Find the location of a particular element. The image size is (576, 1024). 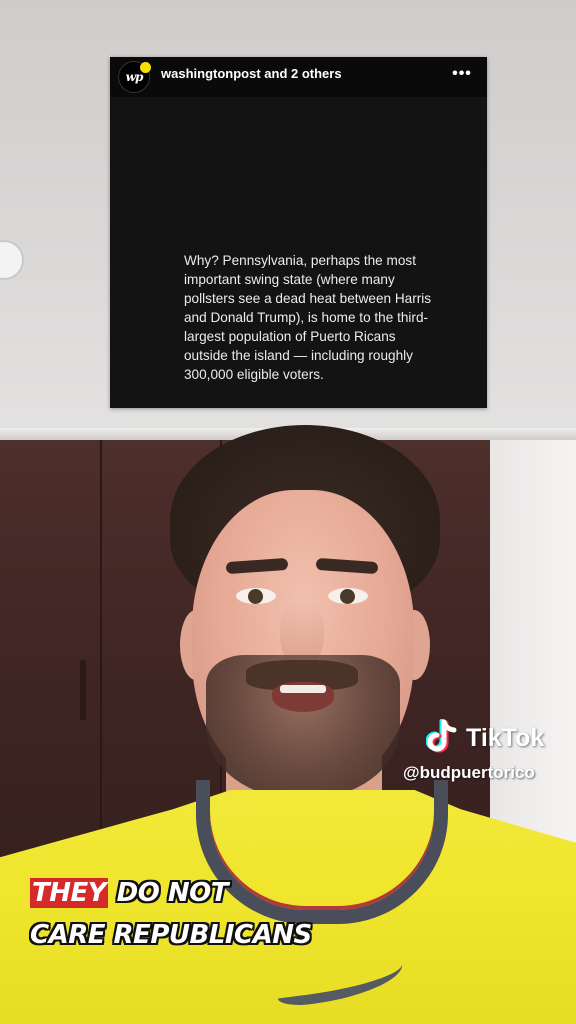

caption-line-1-rest: DO NOT is located at coordinates (168, 893).